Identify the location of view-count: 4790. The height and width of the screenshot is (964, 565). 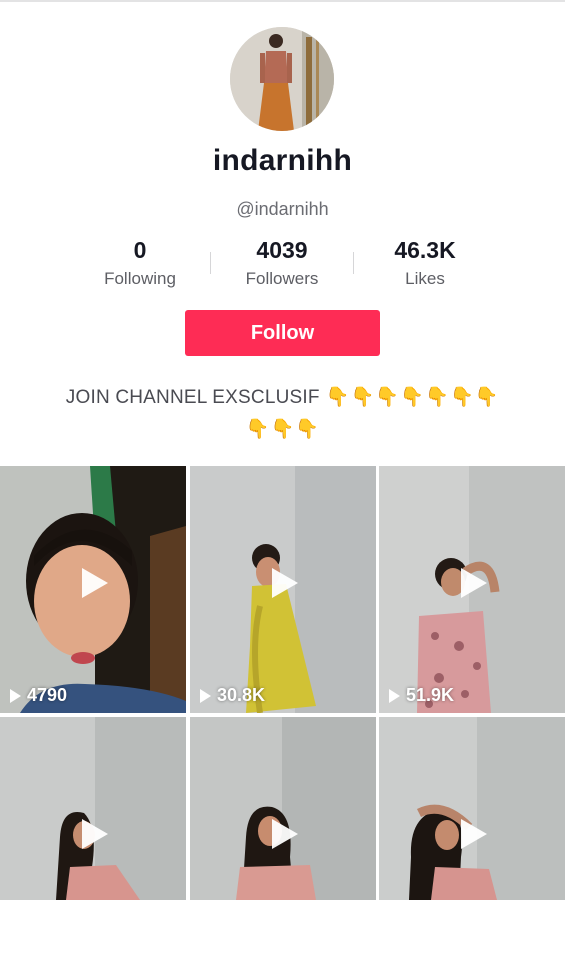
(38, 695).